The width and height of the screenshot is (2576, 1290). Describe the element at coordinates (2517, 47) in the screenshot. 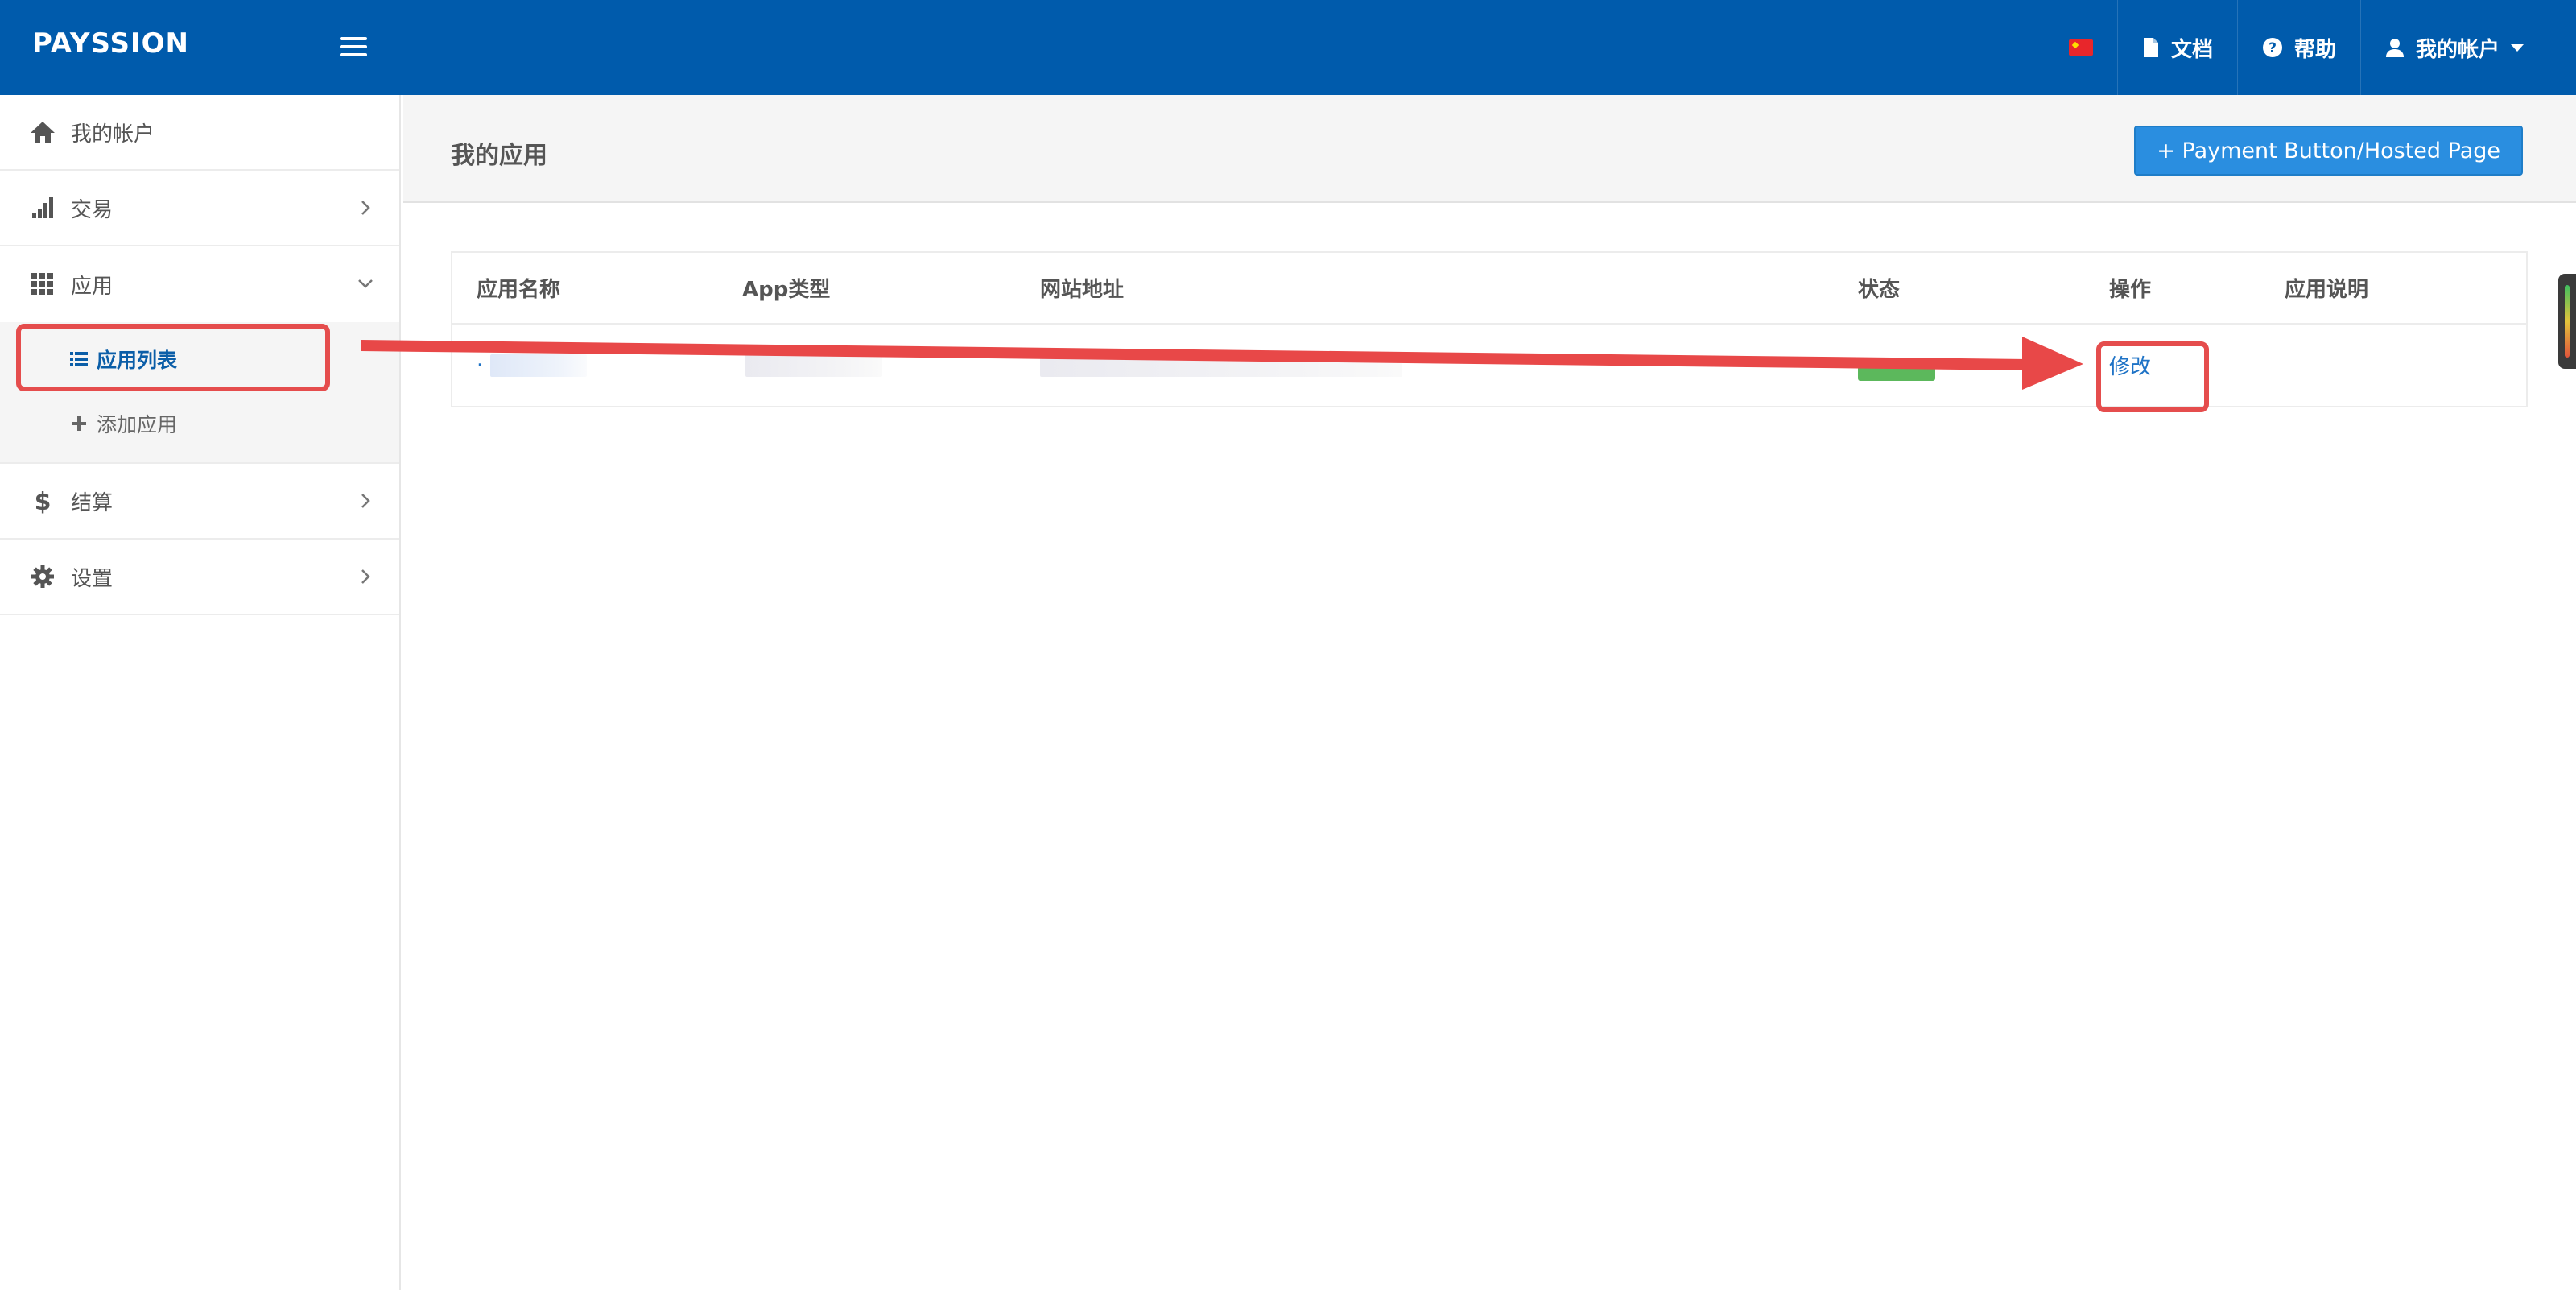

I see `caret-down-icon` at that location.